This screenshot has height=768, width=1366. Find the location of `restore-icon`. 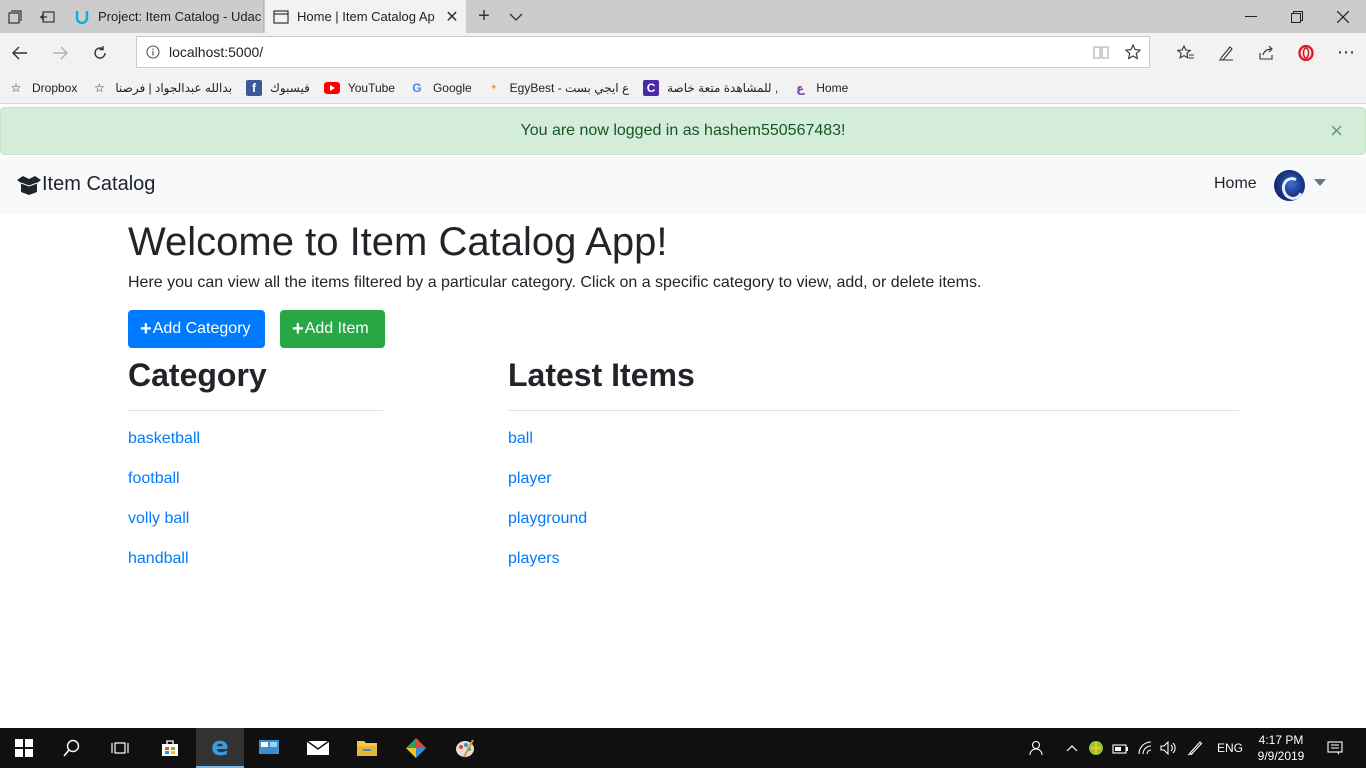

restore-icon is located at coordinates (1297, 16).